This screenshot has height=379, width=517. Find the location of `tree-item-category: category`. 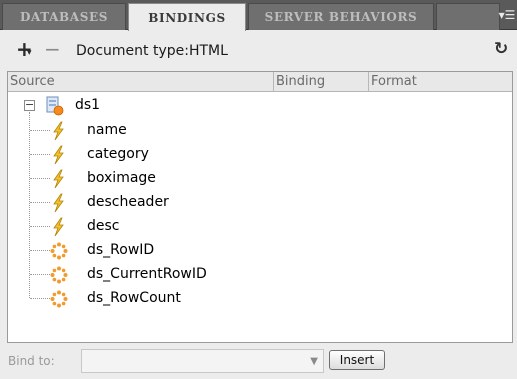

tree-item-category: category is located at coordinates (260, 155).